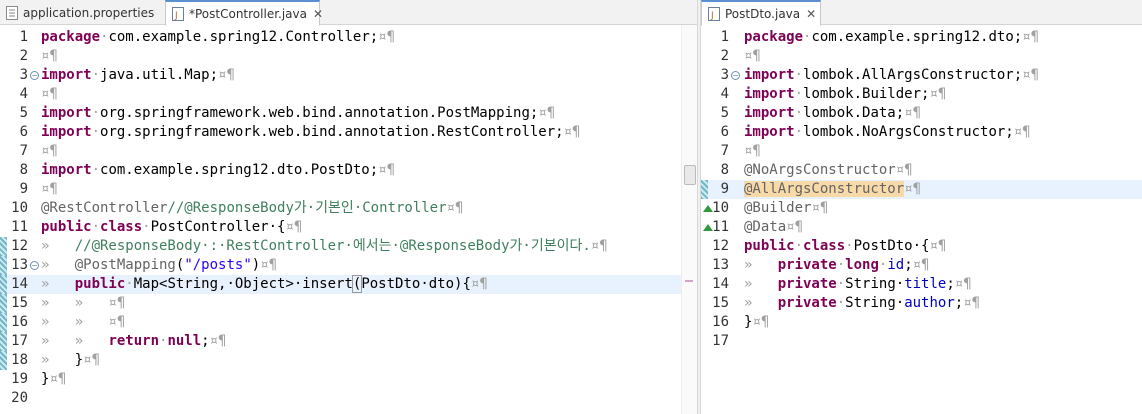  Describe the element at coordinates (218, 265) in the screenshot. I see `string-token: "/posts"` at that location.